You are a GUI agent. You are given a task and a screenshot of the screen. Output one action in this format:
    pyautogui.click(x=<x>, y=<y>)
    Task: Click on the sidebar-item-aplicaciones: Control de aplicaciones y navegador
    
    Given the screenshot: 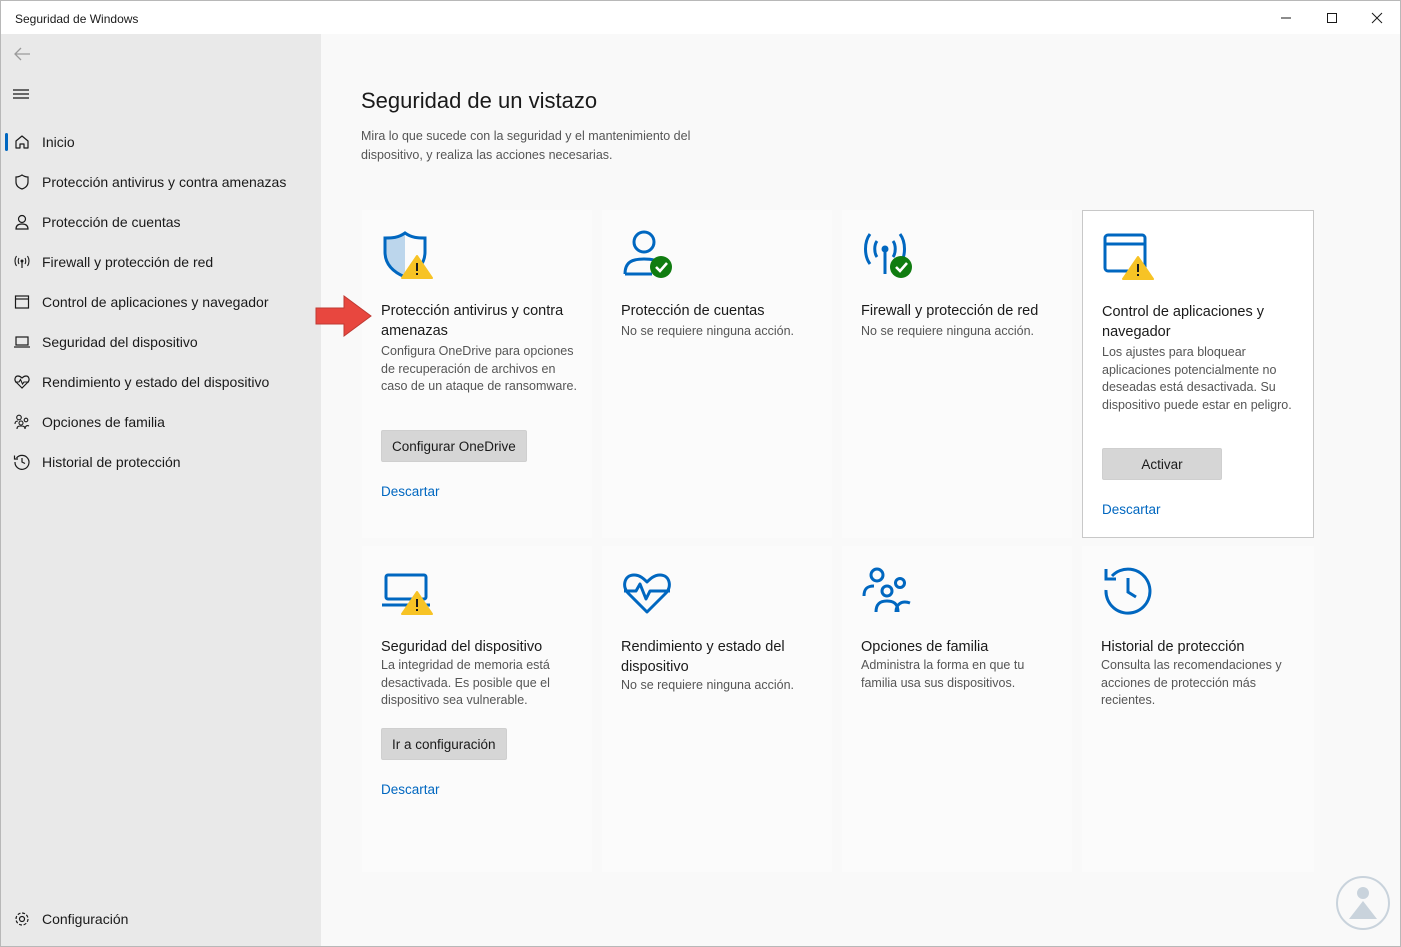 What is the action you would take?
    pyautogui.click(x=160, y=302)
    